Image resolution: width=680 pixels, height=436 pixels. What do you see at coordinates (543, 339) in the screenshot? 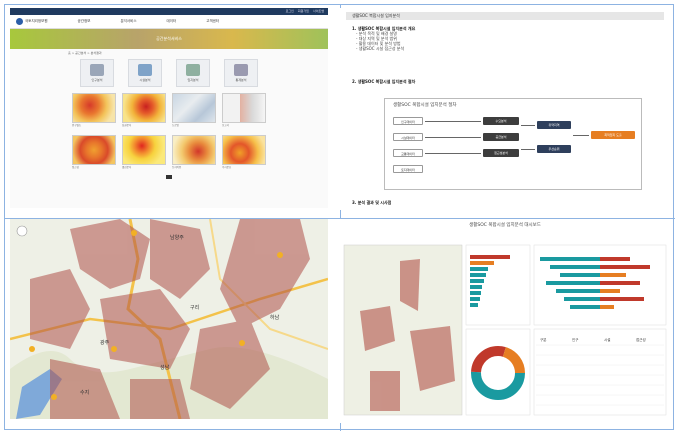
I see `table-header: 구분` at bounding box center [543, 339].